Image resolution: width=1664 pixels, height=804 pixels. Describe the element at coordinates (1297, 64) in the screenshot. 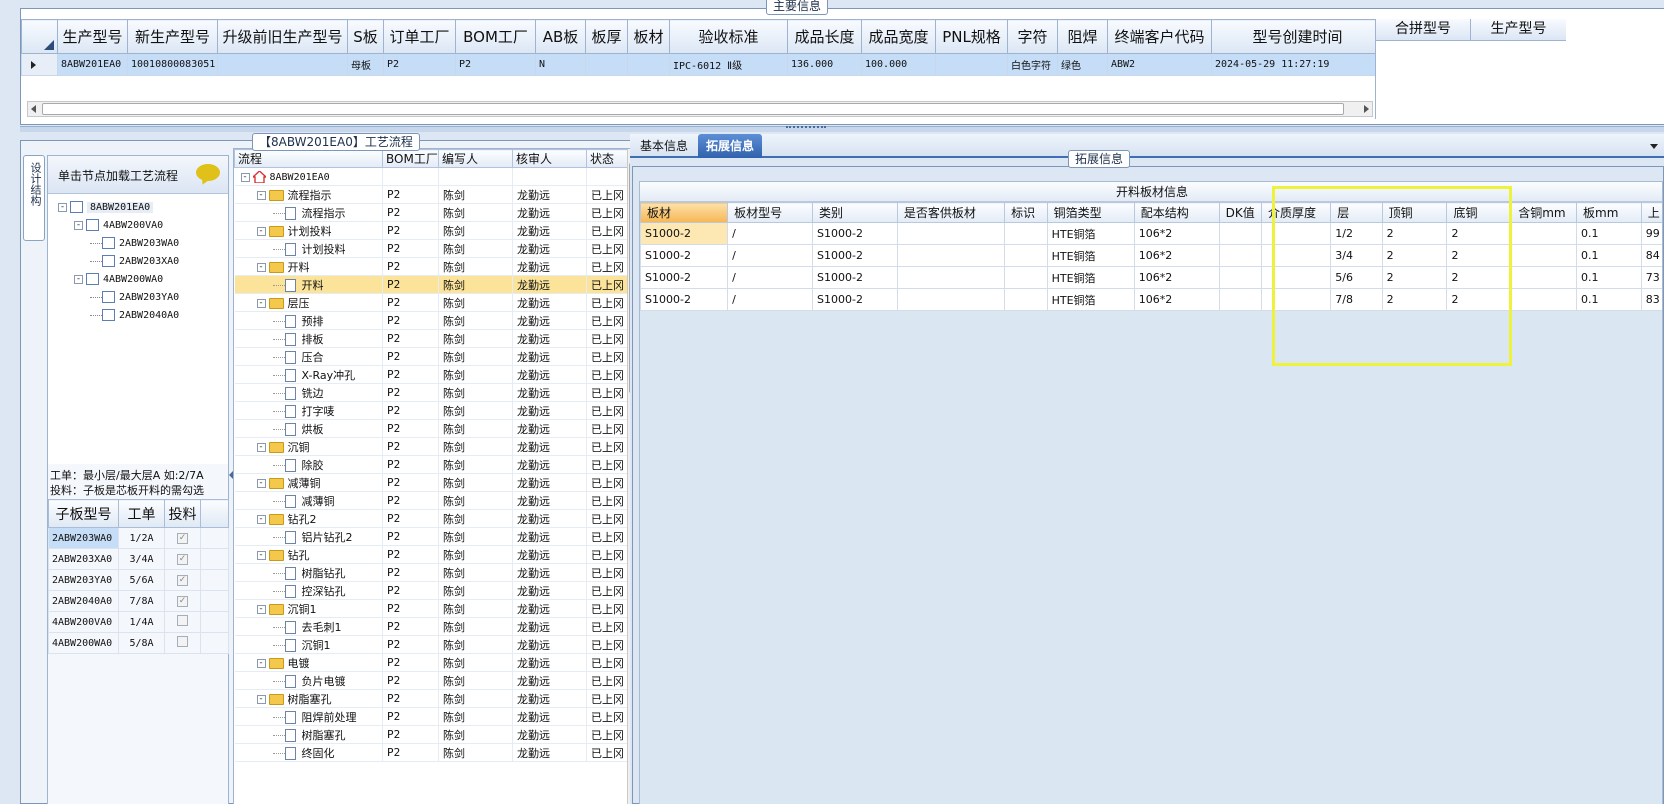

I see `table-cell: 2024-05-29 11:27:19` at that location.